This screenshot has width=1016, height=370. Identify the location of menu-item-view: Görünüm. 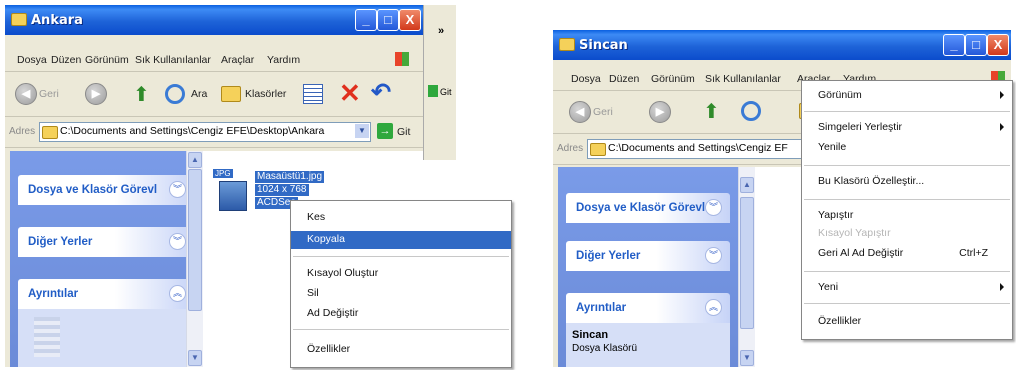
(907, 96).